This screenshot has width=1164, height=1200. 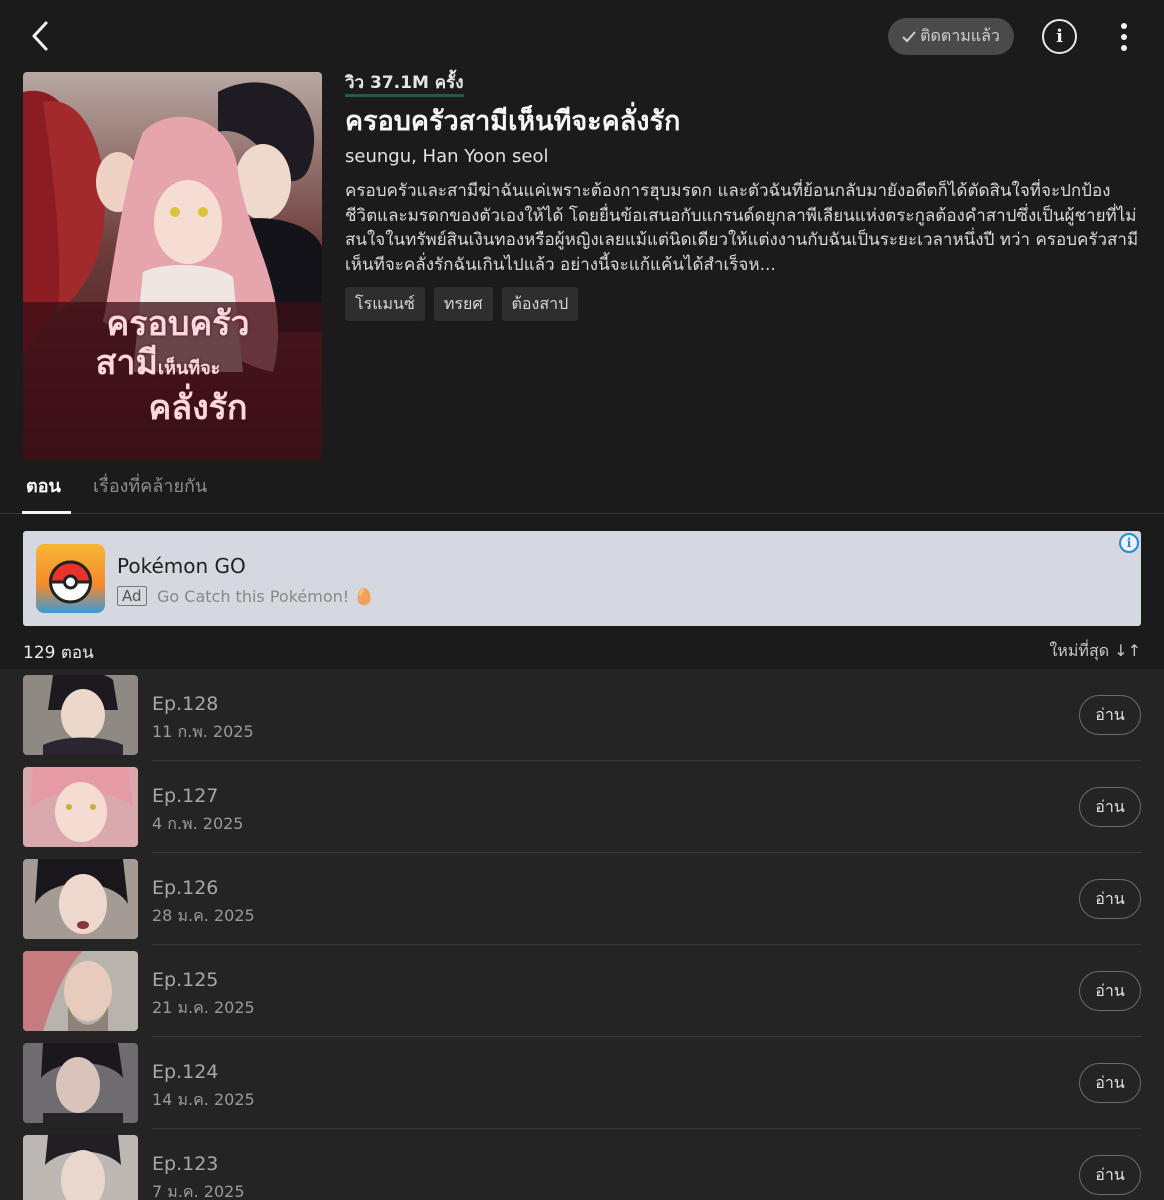 What do you see at coordinates (1129, 543) in the screenshot?
I see `ad-info-icon: i` at bounding box center [1129, 543].